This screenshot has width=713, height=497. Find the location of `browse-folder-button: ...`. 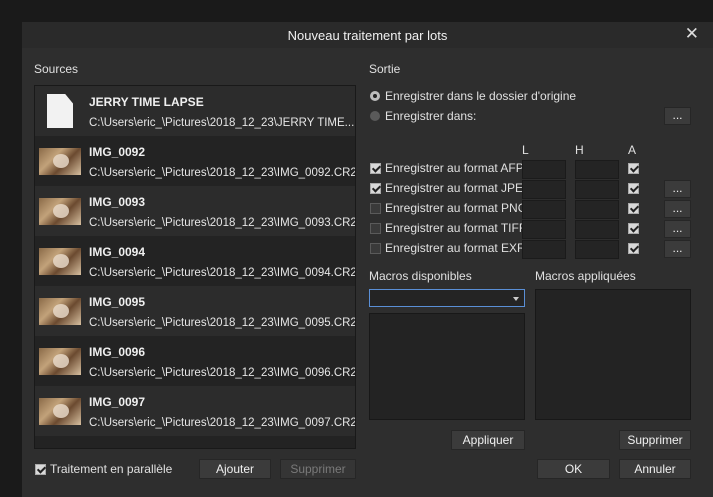

browse-folder-button: ... is located at coordinates (677, 116).